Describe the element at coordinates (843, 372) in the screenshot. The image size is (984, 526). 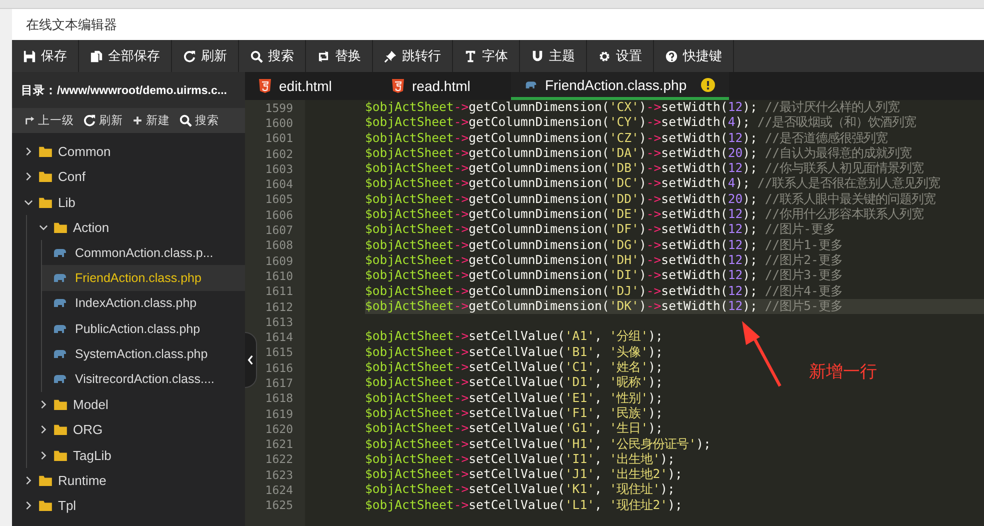
I see `annotation-text: 新增一行` at that location.